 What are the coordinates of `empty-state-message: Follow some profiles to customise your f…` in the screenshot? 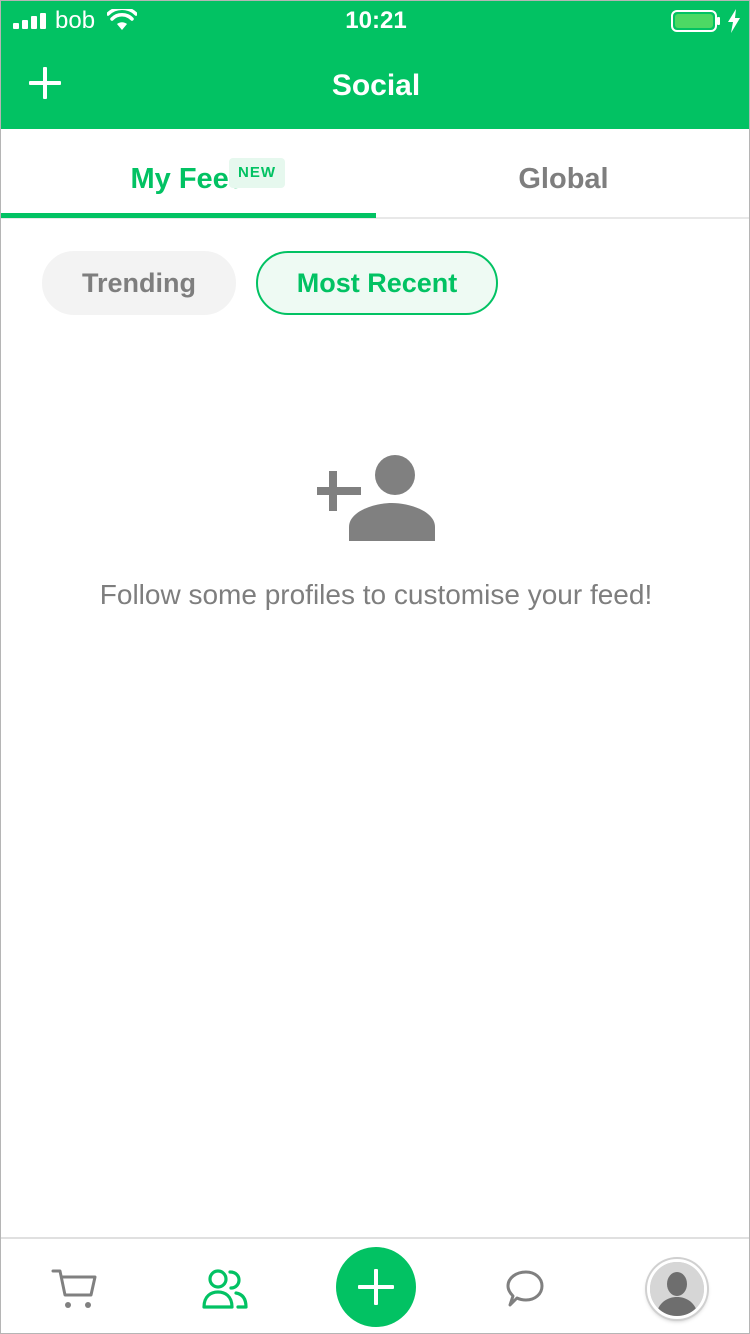 It's located at (376, 594).